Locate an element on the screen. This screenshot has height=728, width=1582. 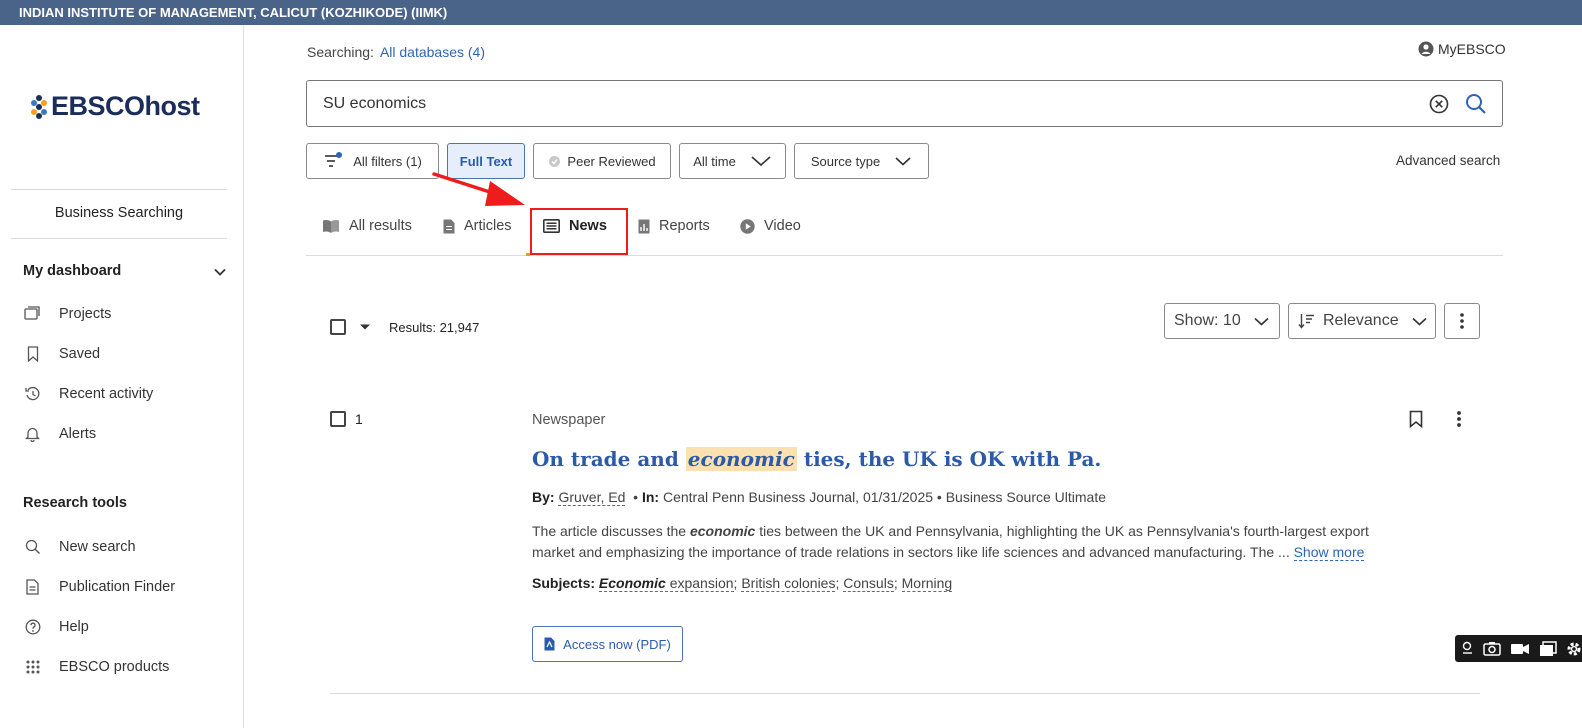
author-link: Gruver, Ed is located at coordinates (592, 497).